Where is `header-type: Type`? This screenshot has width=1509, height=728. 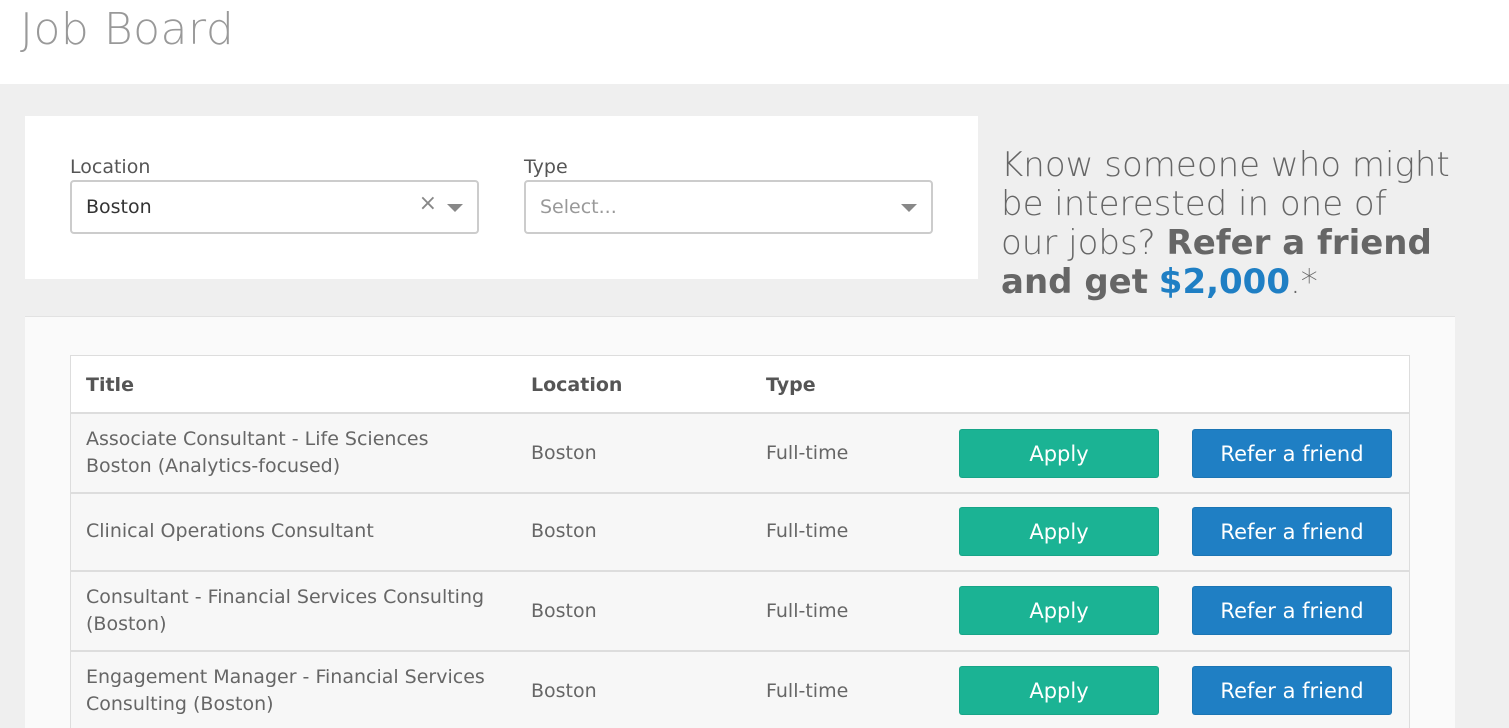 header-type: Type is located at coordinates (791, 385).